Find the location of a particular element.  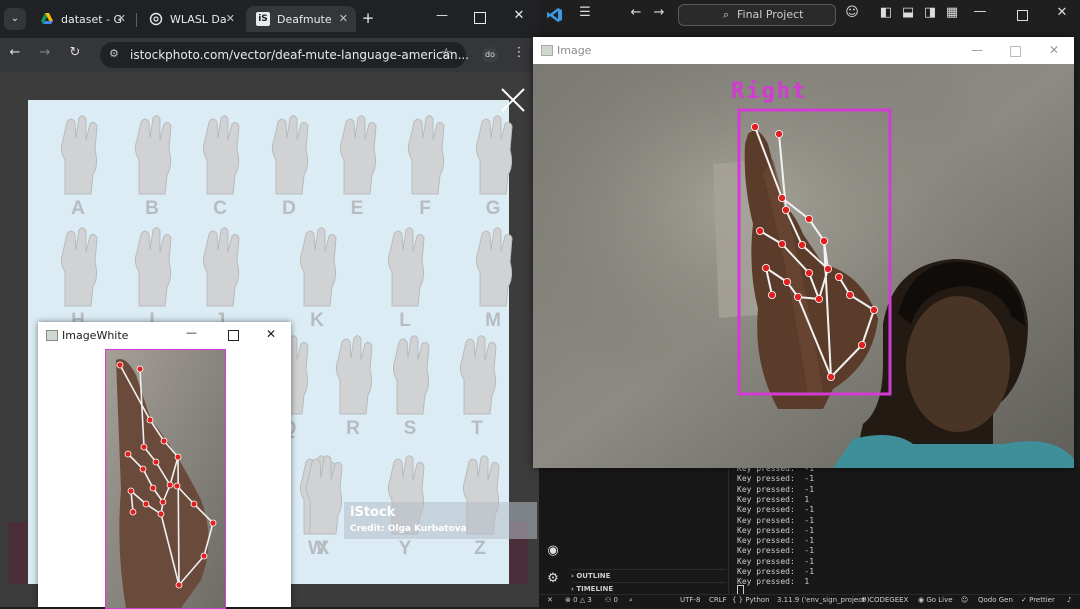

timeline-label: TIMELINE is located at coordinates (595, 589).